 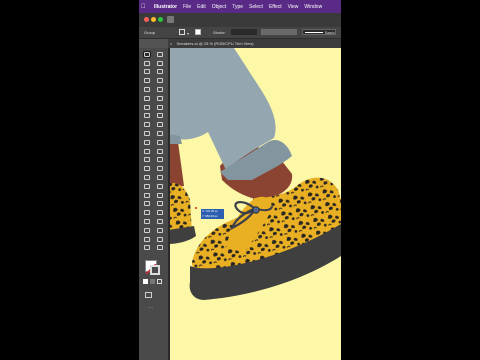 I want to click on close-tab-icon: ×, so click(x=171, y=43).